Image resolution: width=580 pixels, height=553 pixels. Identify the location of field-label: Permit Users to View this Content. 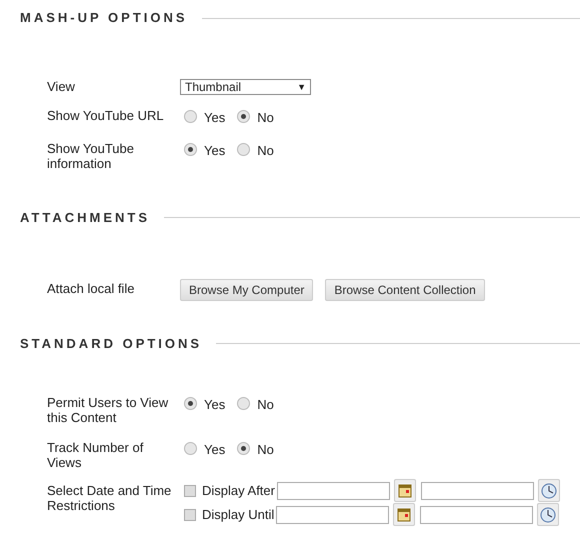
(108, 409).